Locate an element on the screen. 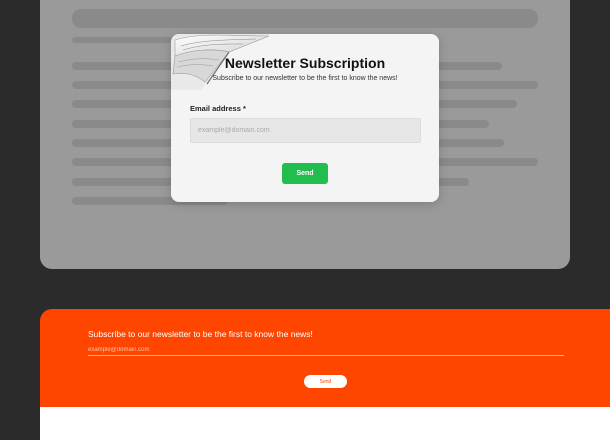 The width and height of the screenshot is (610, 440). email-field is located at coordinates (305, 130).